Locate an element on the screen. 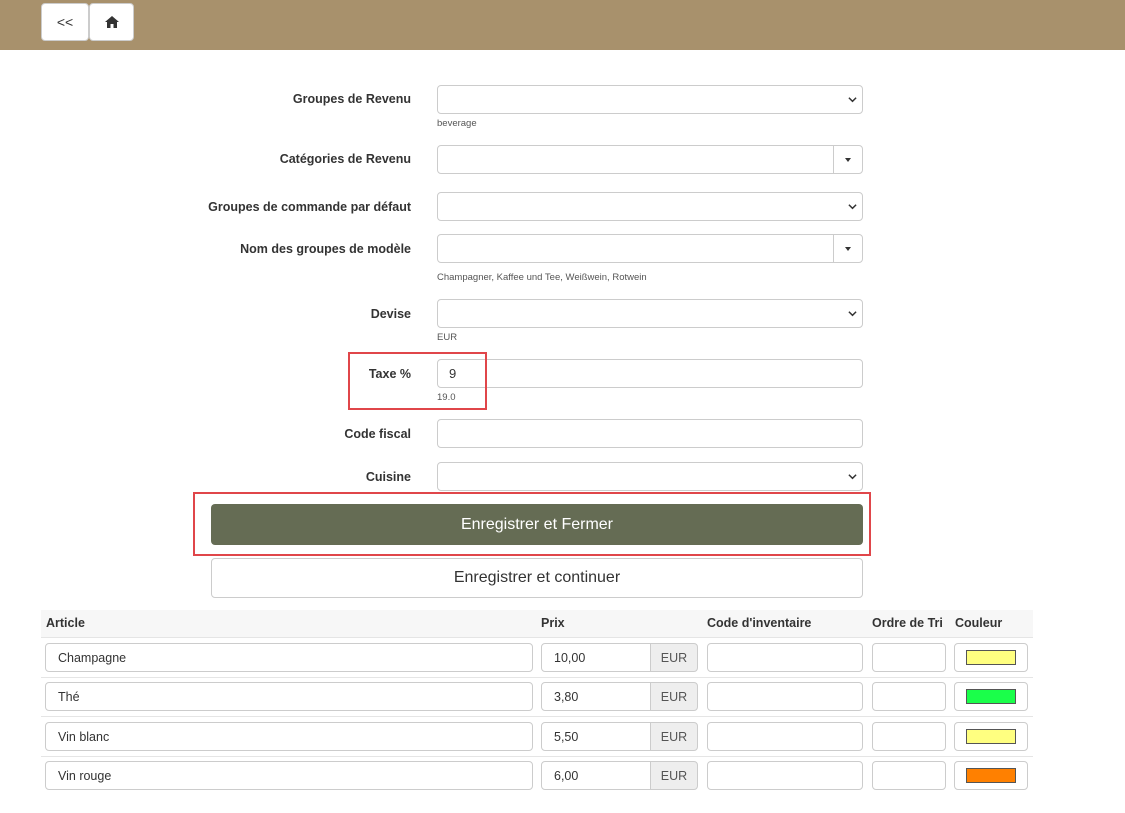 The width and height of the screenshot is (1125, 813). save-close-highlight is located at coordinates (532, 524).